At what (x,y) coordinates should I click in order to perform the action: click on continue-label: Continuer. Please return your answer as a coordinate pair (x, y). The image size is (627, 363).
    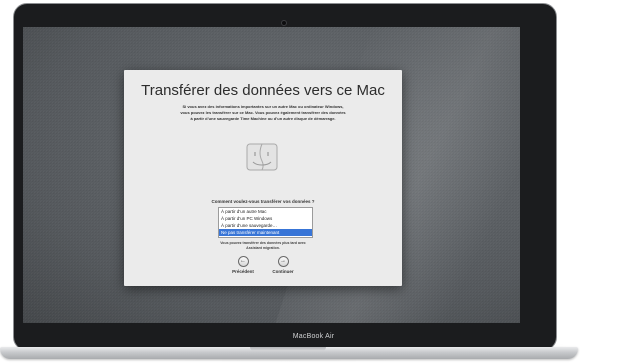
    Looking at the image, I should click on (283, 271).